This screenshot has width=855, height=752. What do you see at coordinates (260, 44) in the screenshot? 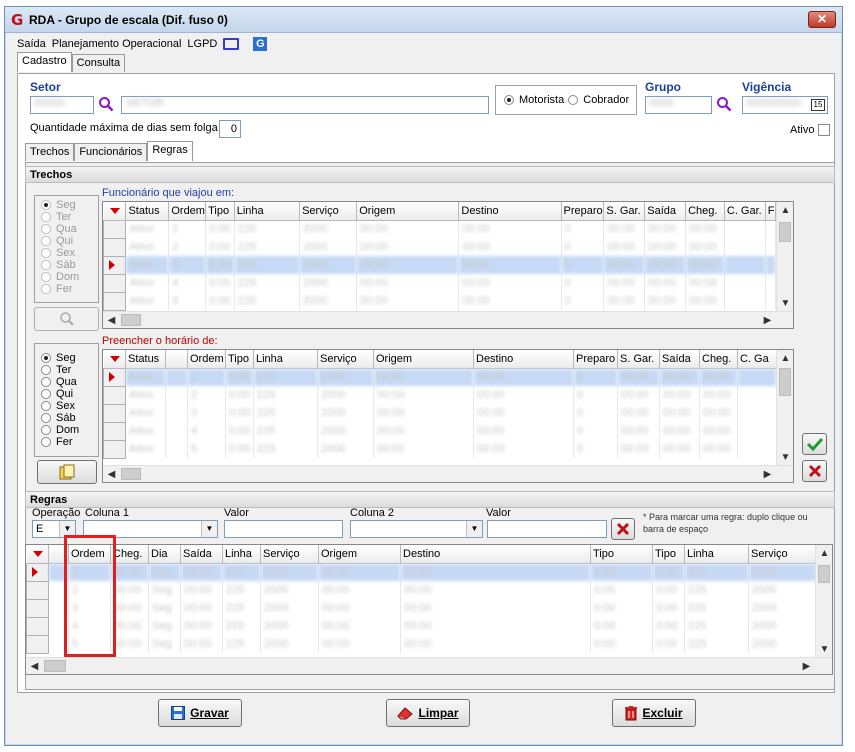
I see `g-app-icon: G` at bounding box center [260, 44].